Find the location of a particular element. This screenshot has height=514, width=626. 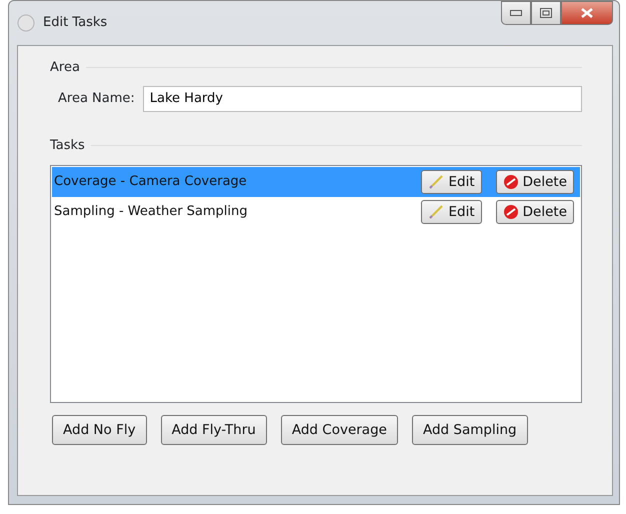

maximize-button is located at coordinates (546, 13).